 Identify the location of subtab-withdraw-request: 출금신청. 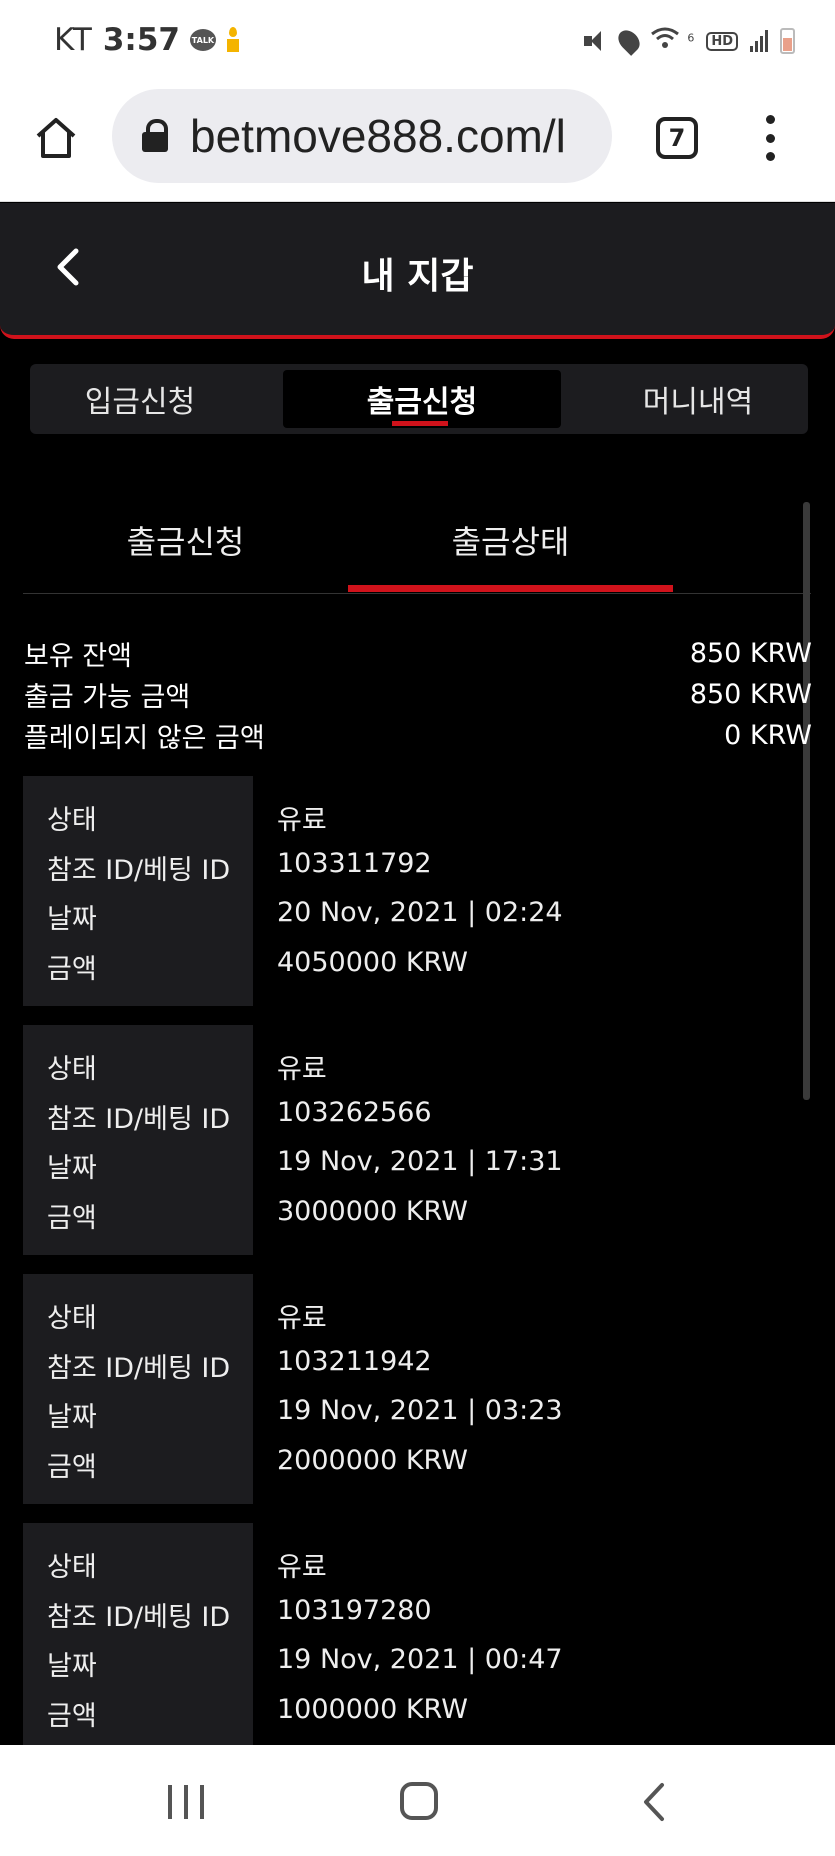
(185, 540).